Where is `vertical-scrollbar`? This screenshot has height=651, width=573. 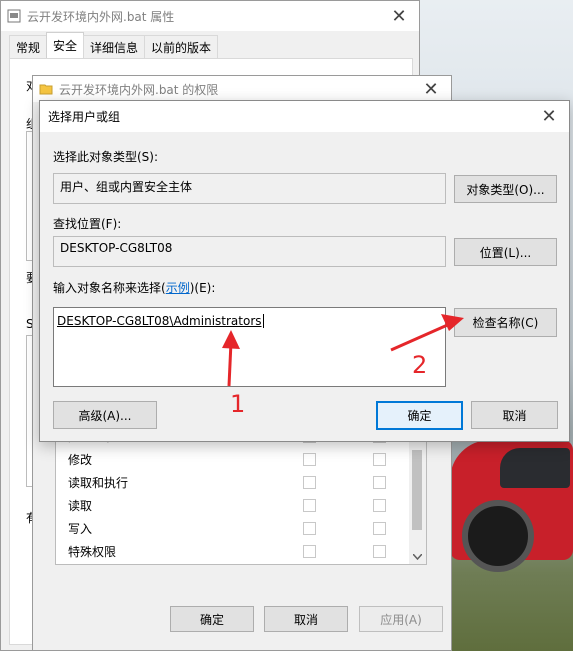 vertical-scrollbar is located at coordinates (417, 498).